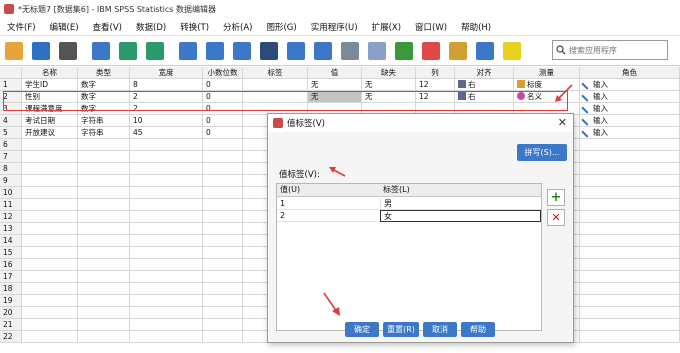 This screenshot has width=680, height=353. What do you see at coordinates (11, 301) in the screenshot?
I see `row-number: 19` at bounding box center [11, 301].